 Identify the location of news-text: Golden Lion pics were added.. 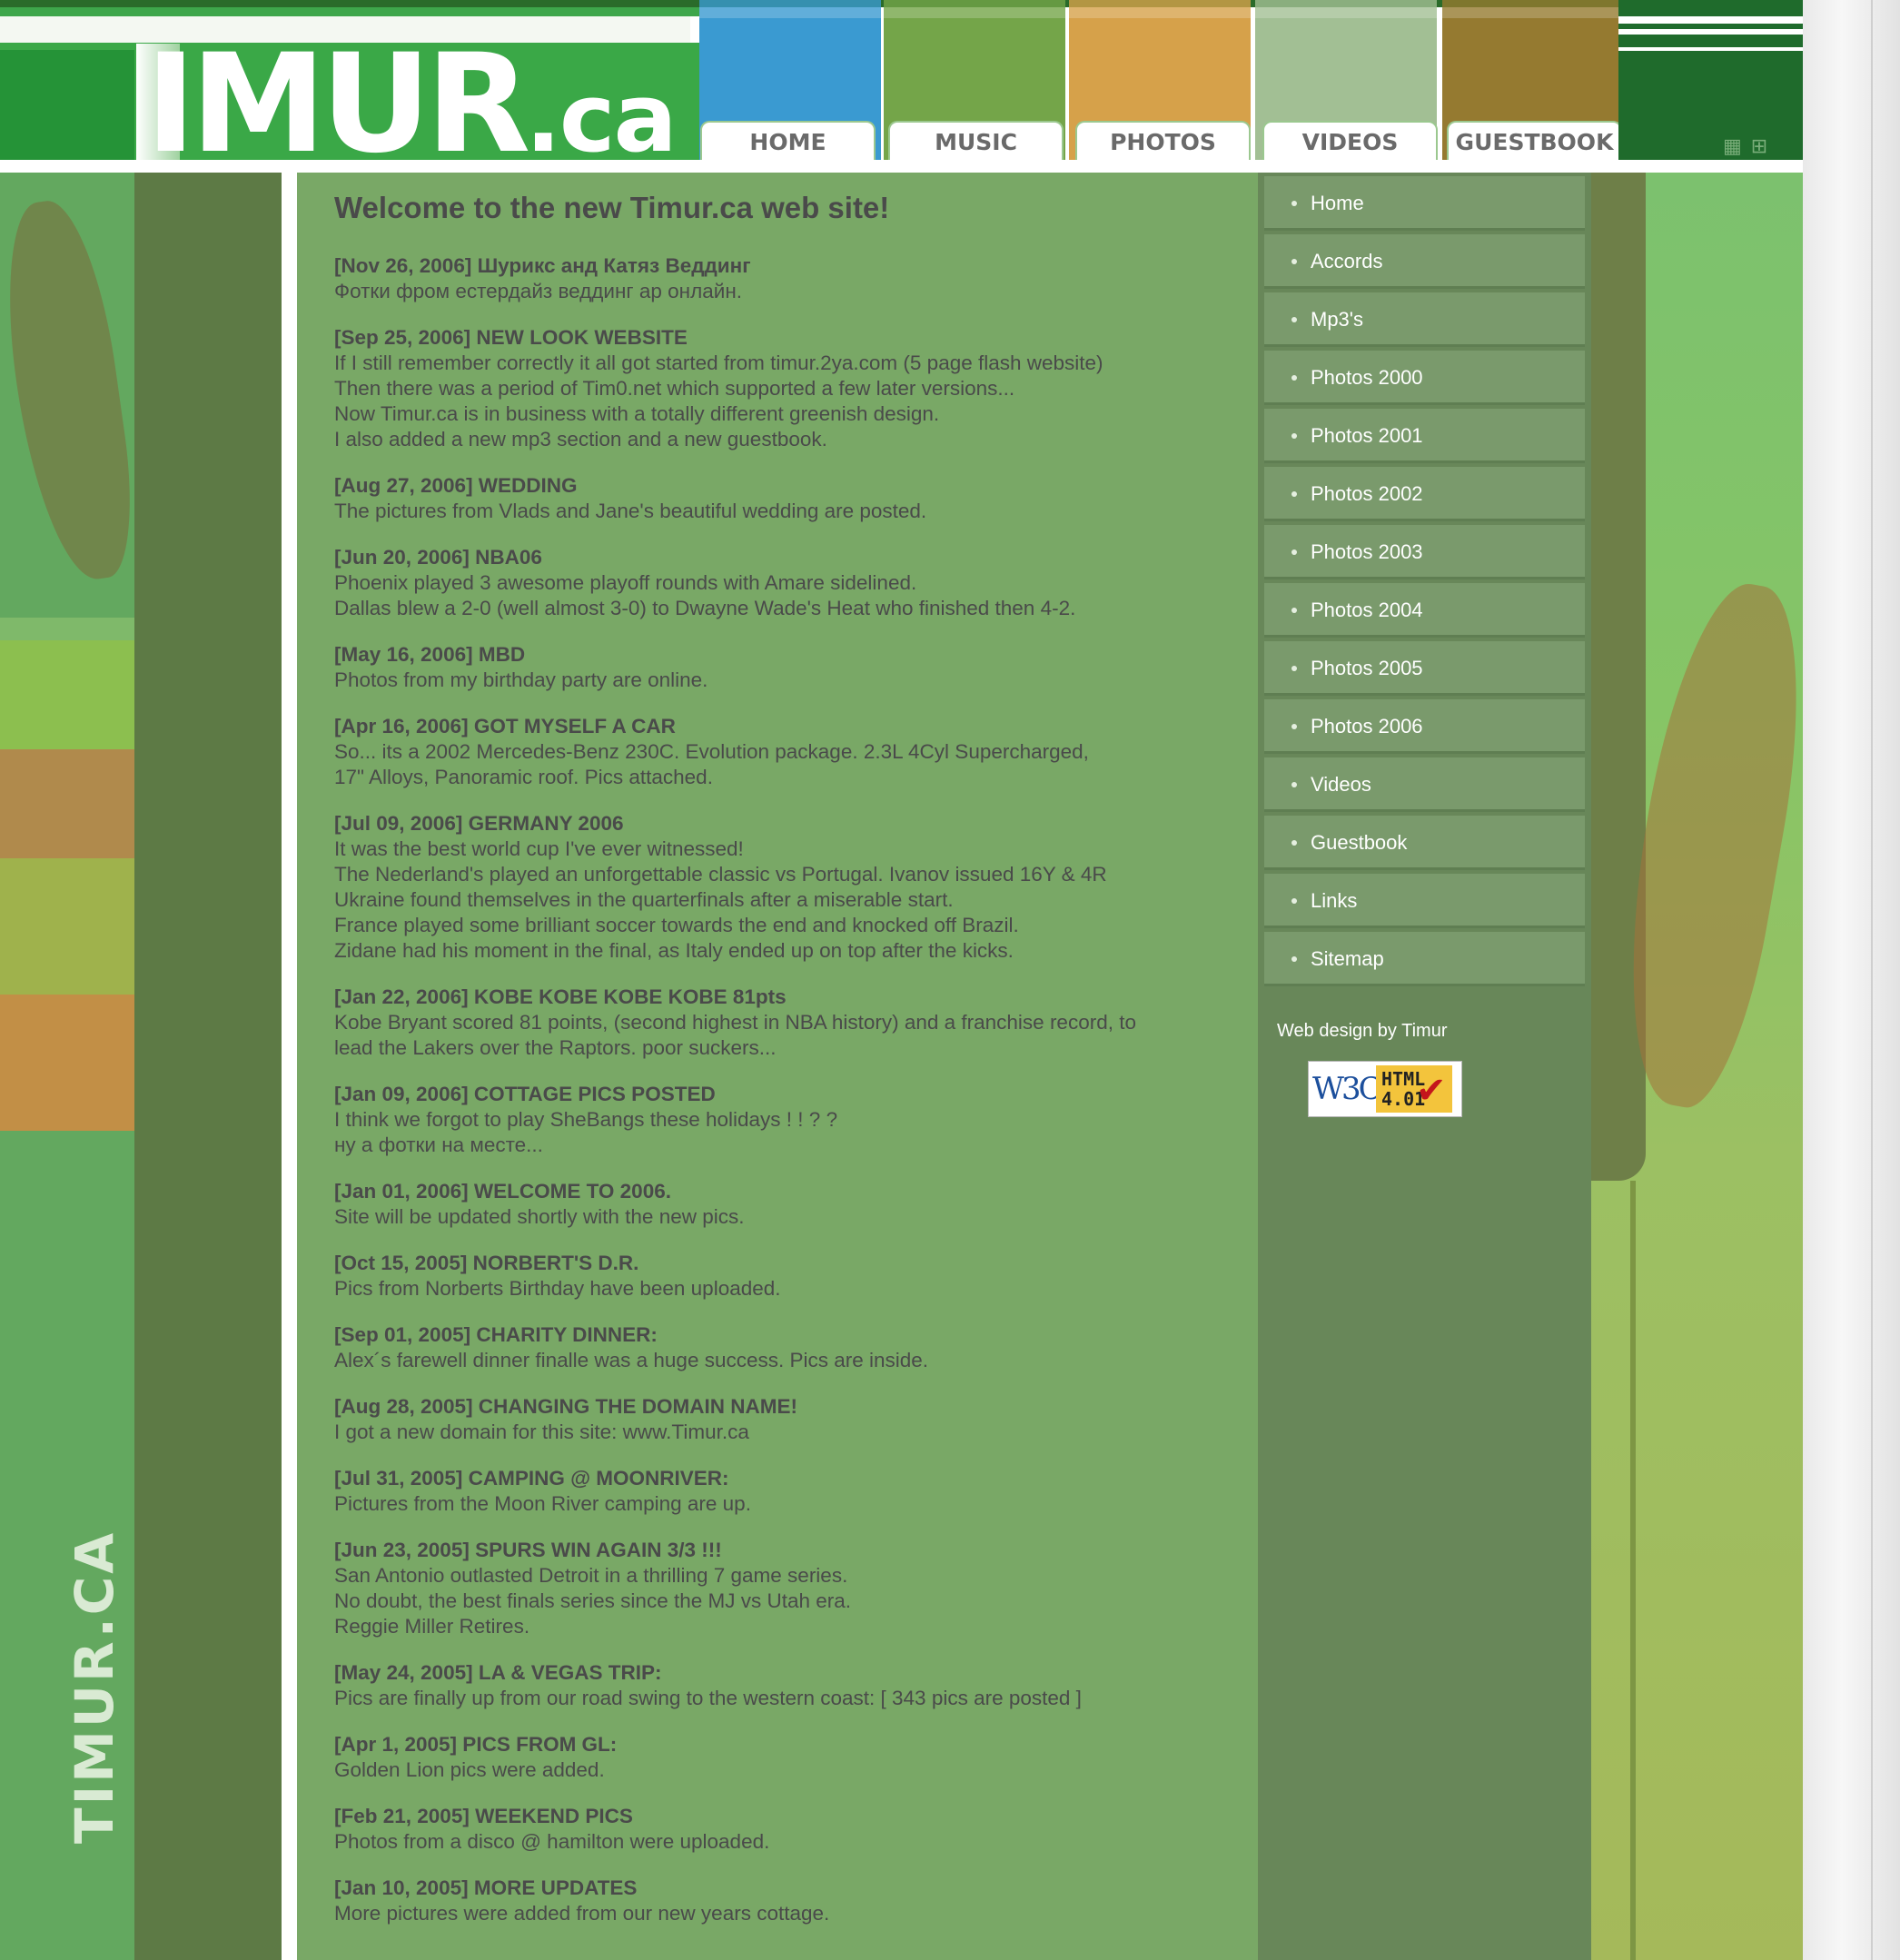
(469, 1769).